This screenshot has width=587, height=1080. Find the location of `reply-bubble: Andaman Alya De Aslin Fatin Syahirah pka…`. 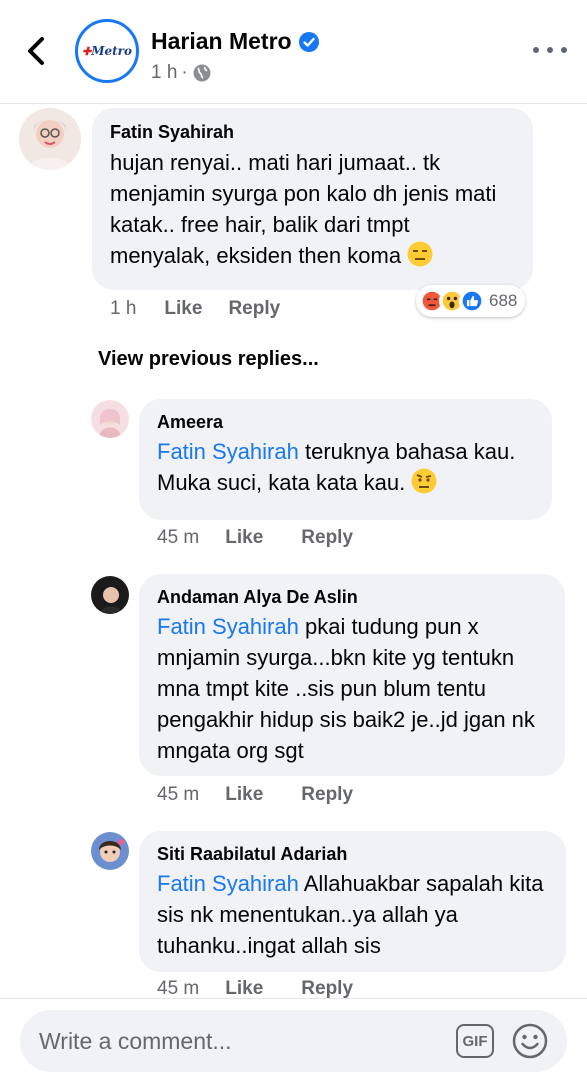

reply-bubble: Andaman Alya De Aslin Fatin Syahirah pka… is located at coordinates (352, 675).